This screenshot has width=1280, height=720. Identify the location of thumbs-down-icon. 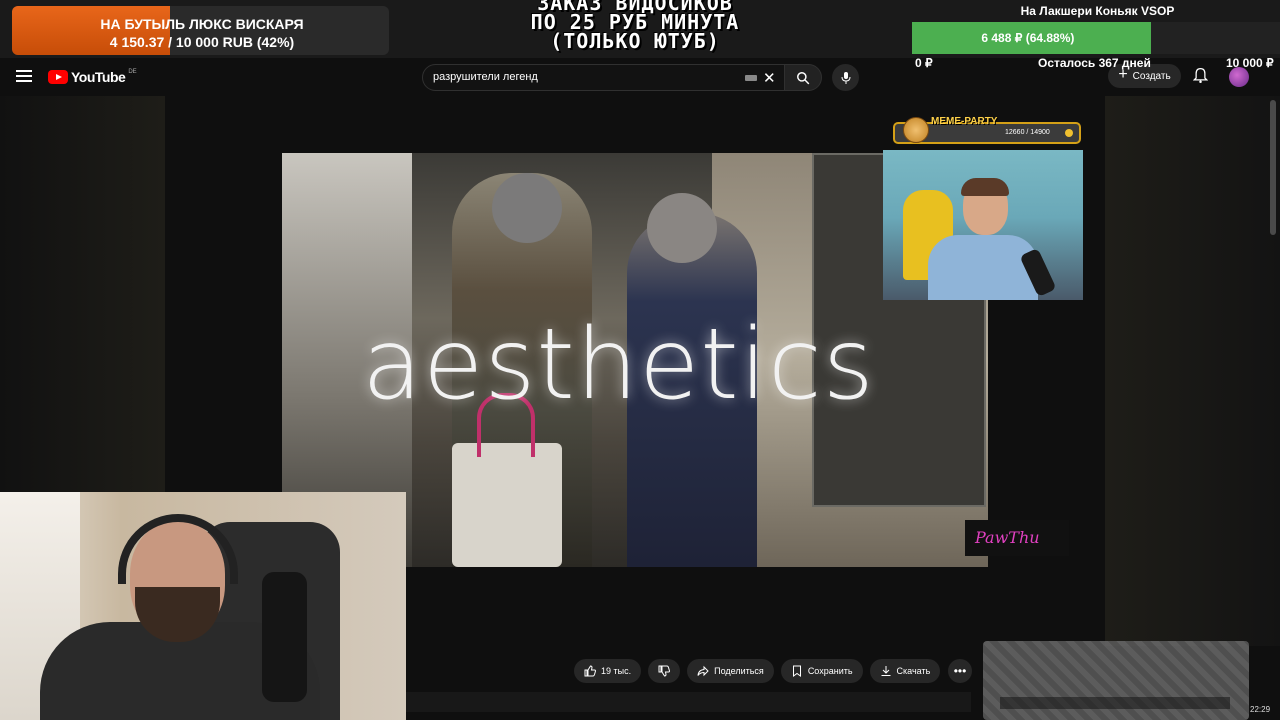
(664, 671).